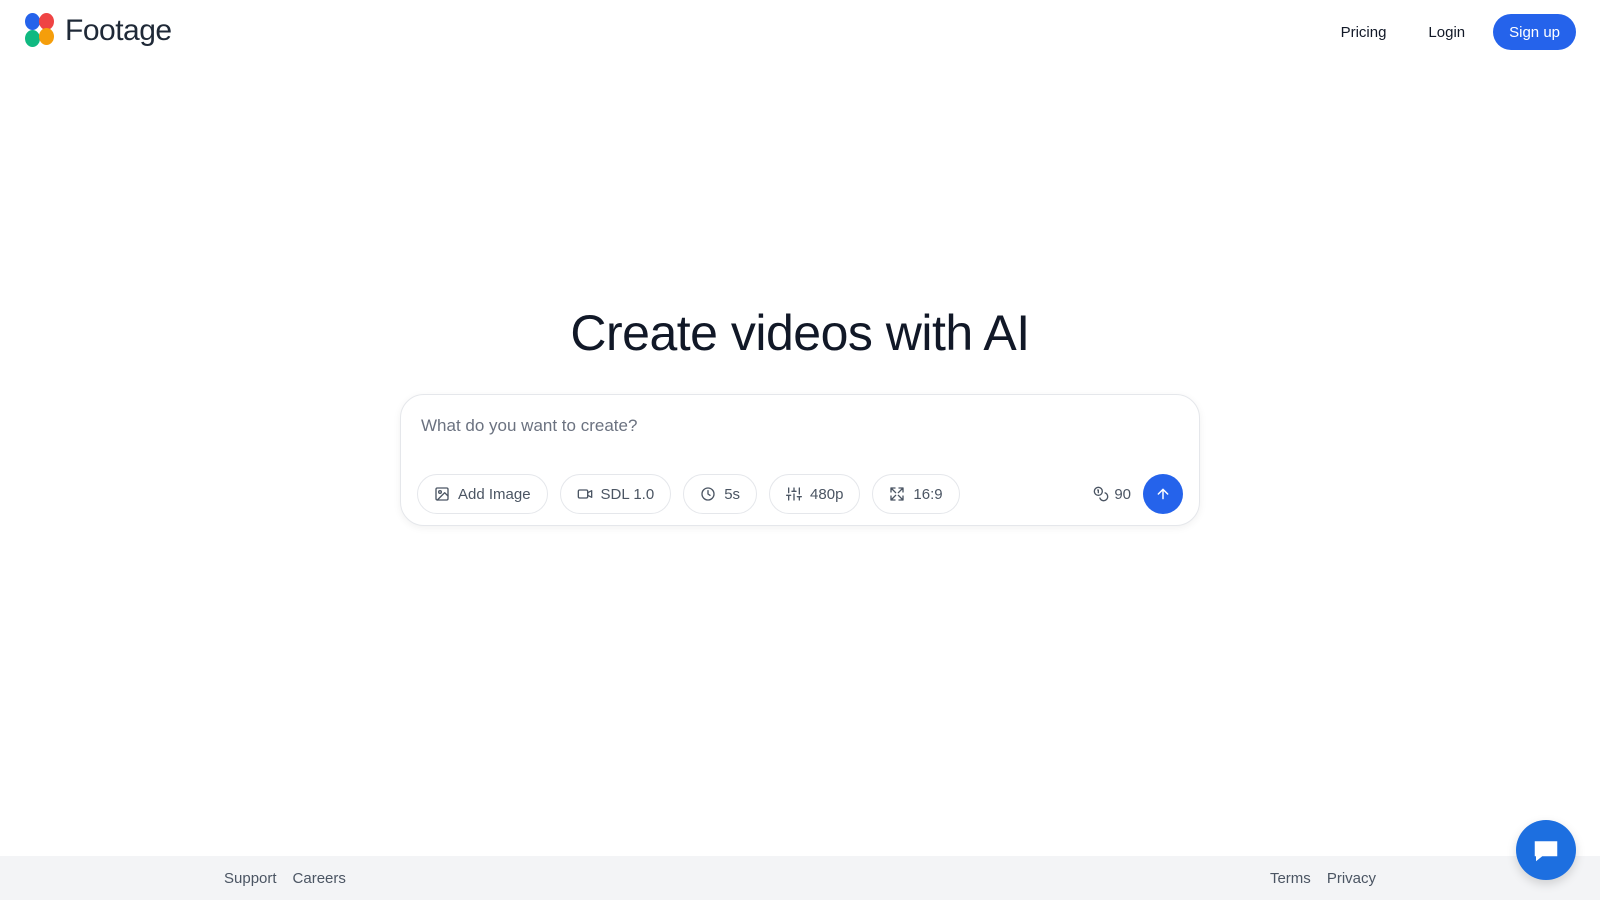 The height and width of the screenshot is (900, 1600). Describe the element at coordinates (1351, 878) in the screenshot. I see `privacy-link: Privacy` at that location.